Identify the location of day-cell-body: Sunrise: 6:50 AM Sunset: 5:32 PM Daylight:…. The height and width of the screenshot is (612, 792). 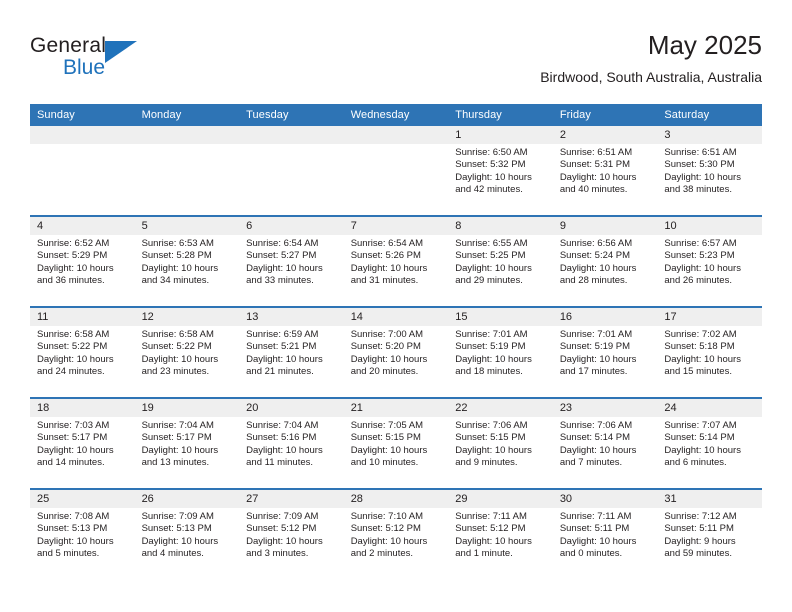
(500, 170).